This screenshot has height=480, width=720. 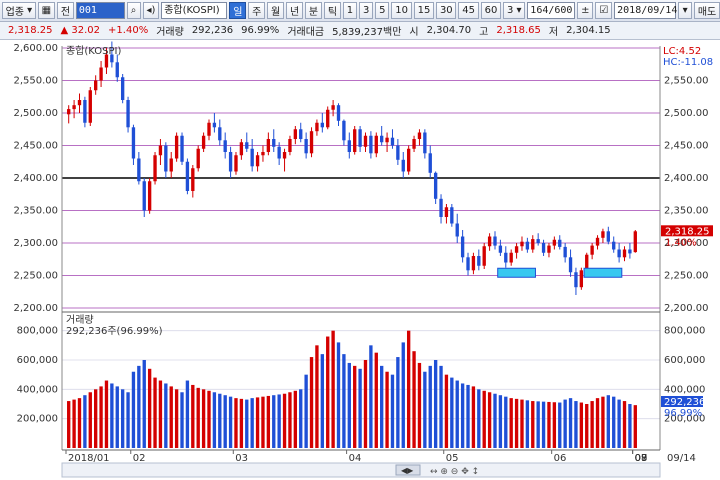 I want to click on speaker-icon: ◂), so click(x=151, y=10).